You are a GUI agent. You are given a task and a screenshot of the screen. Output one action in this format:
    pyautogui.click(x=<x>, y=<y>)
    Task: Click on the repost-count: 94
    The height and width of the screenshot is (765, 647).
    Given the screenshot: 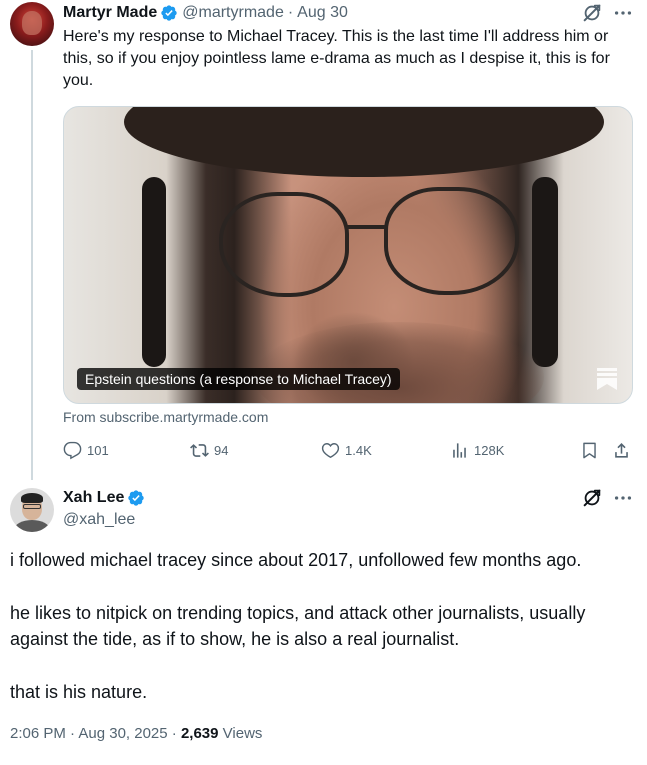 What is the action you would take?
    pyautogui.click(x=221, y=450)
    